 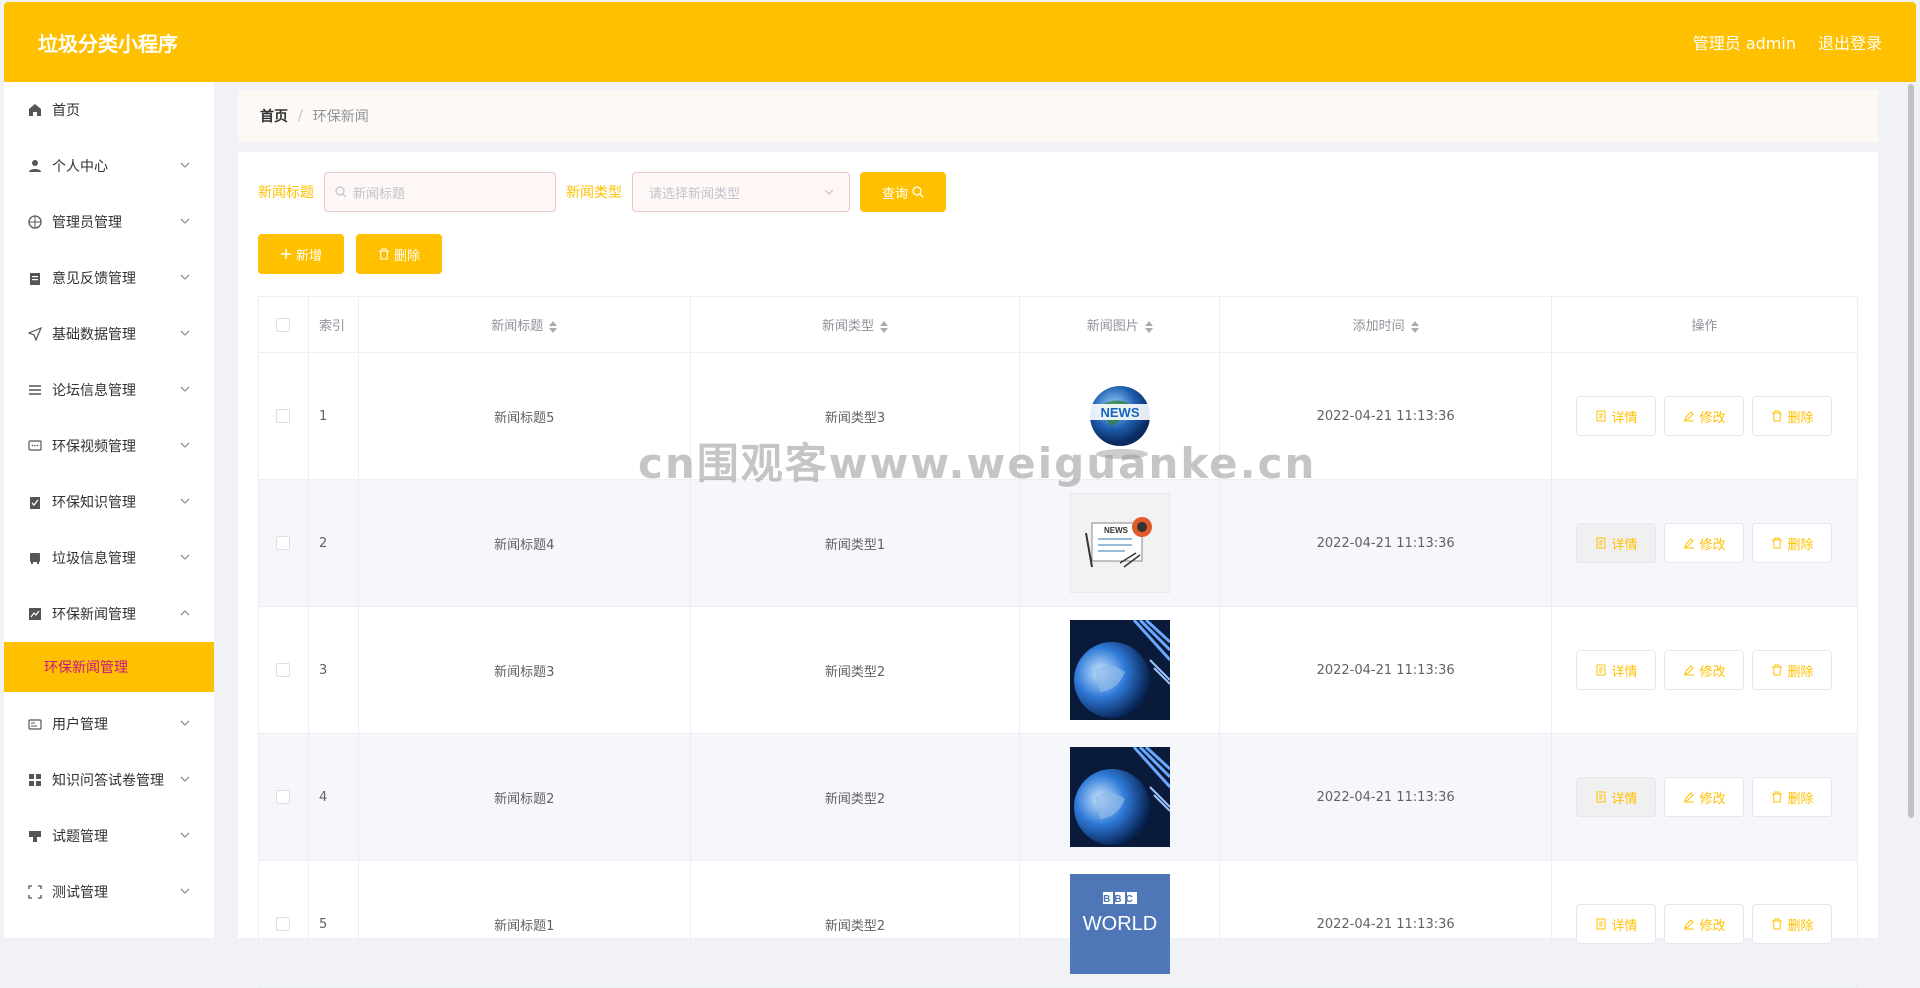 I want to click on select-all-checkbox, so click(x=283, y=324).